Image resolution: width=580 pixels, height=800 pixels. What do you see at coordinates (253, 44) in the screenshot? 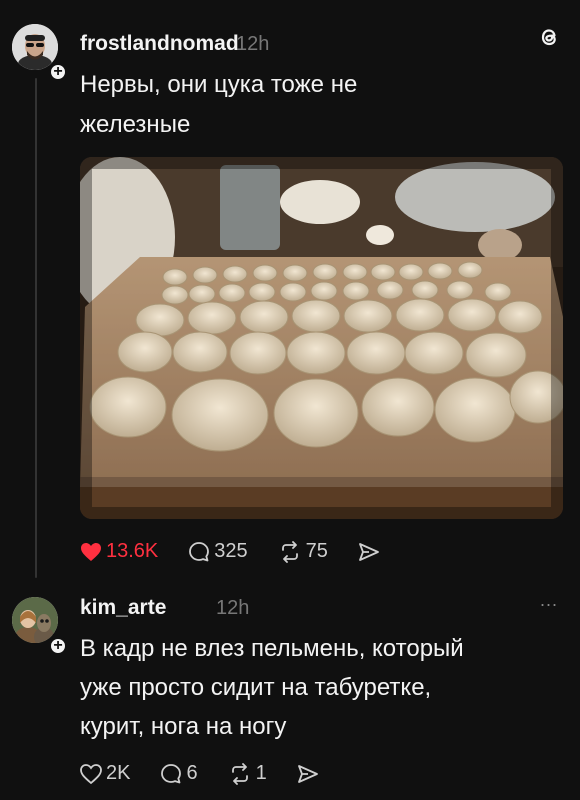
I see `post-time: 12h` at bounding box center [253, 44].